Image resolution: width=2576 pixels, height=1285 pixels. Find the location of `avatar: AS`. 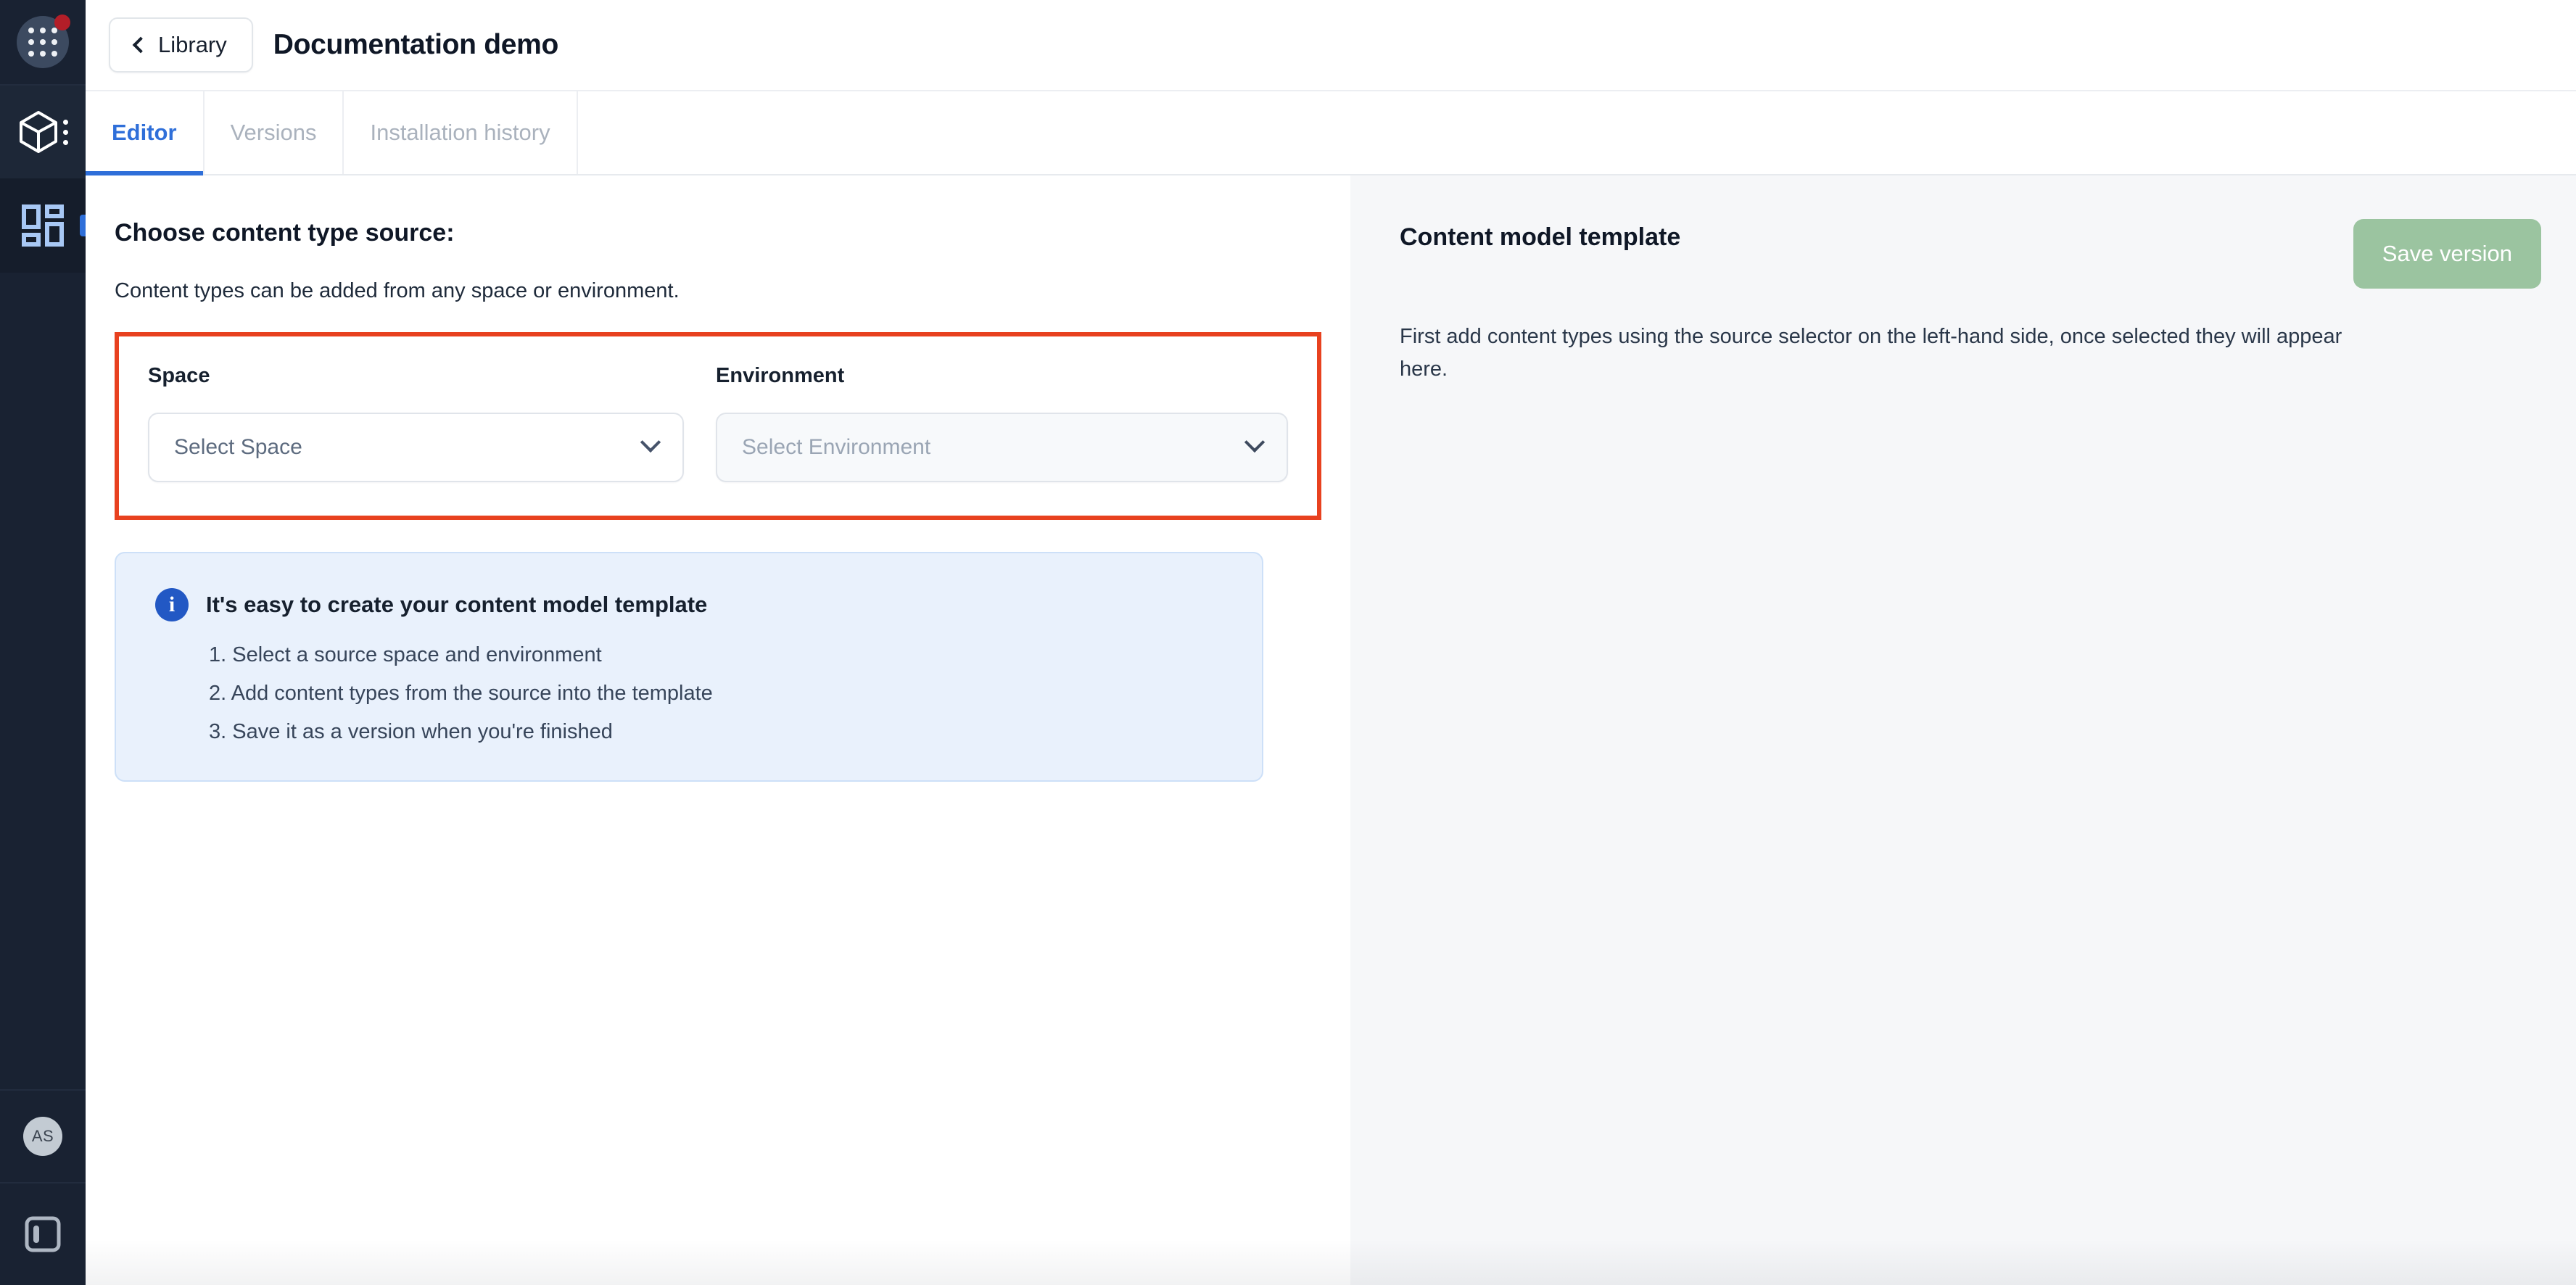

avatar: AS is located at coordinates (42, 1136).